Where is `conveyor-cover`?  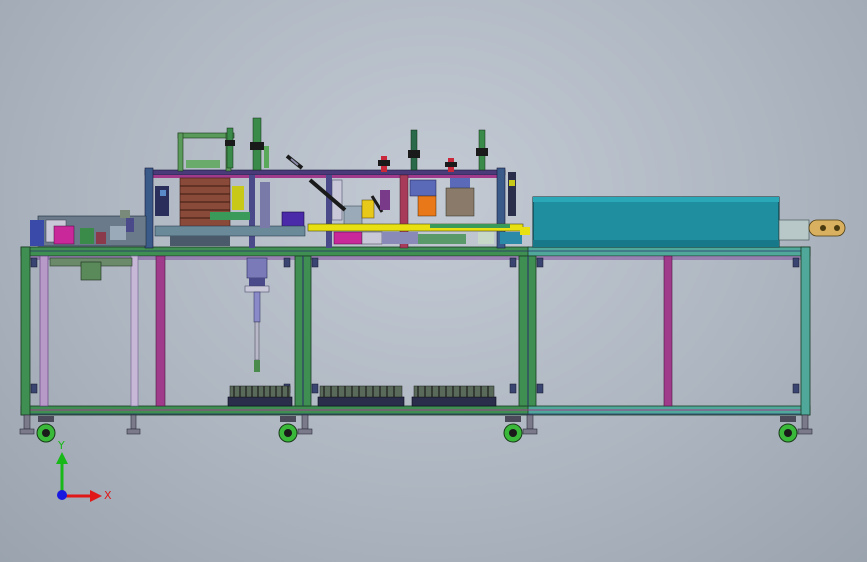 conveyor-cover is located at coordinates (656, 222).